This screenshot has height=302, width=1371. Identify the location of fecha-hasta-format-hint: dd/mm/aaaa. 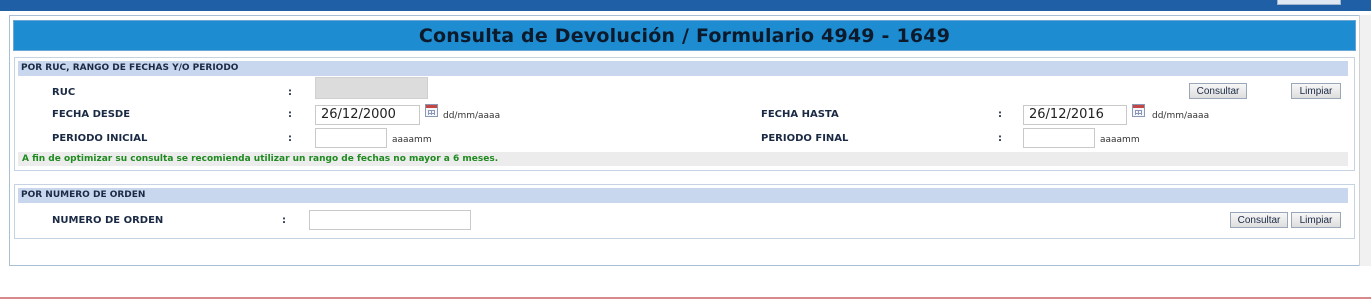
(1181, 116).